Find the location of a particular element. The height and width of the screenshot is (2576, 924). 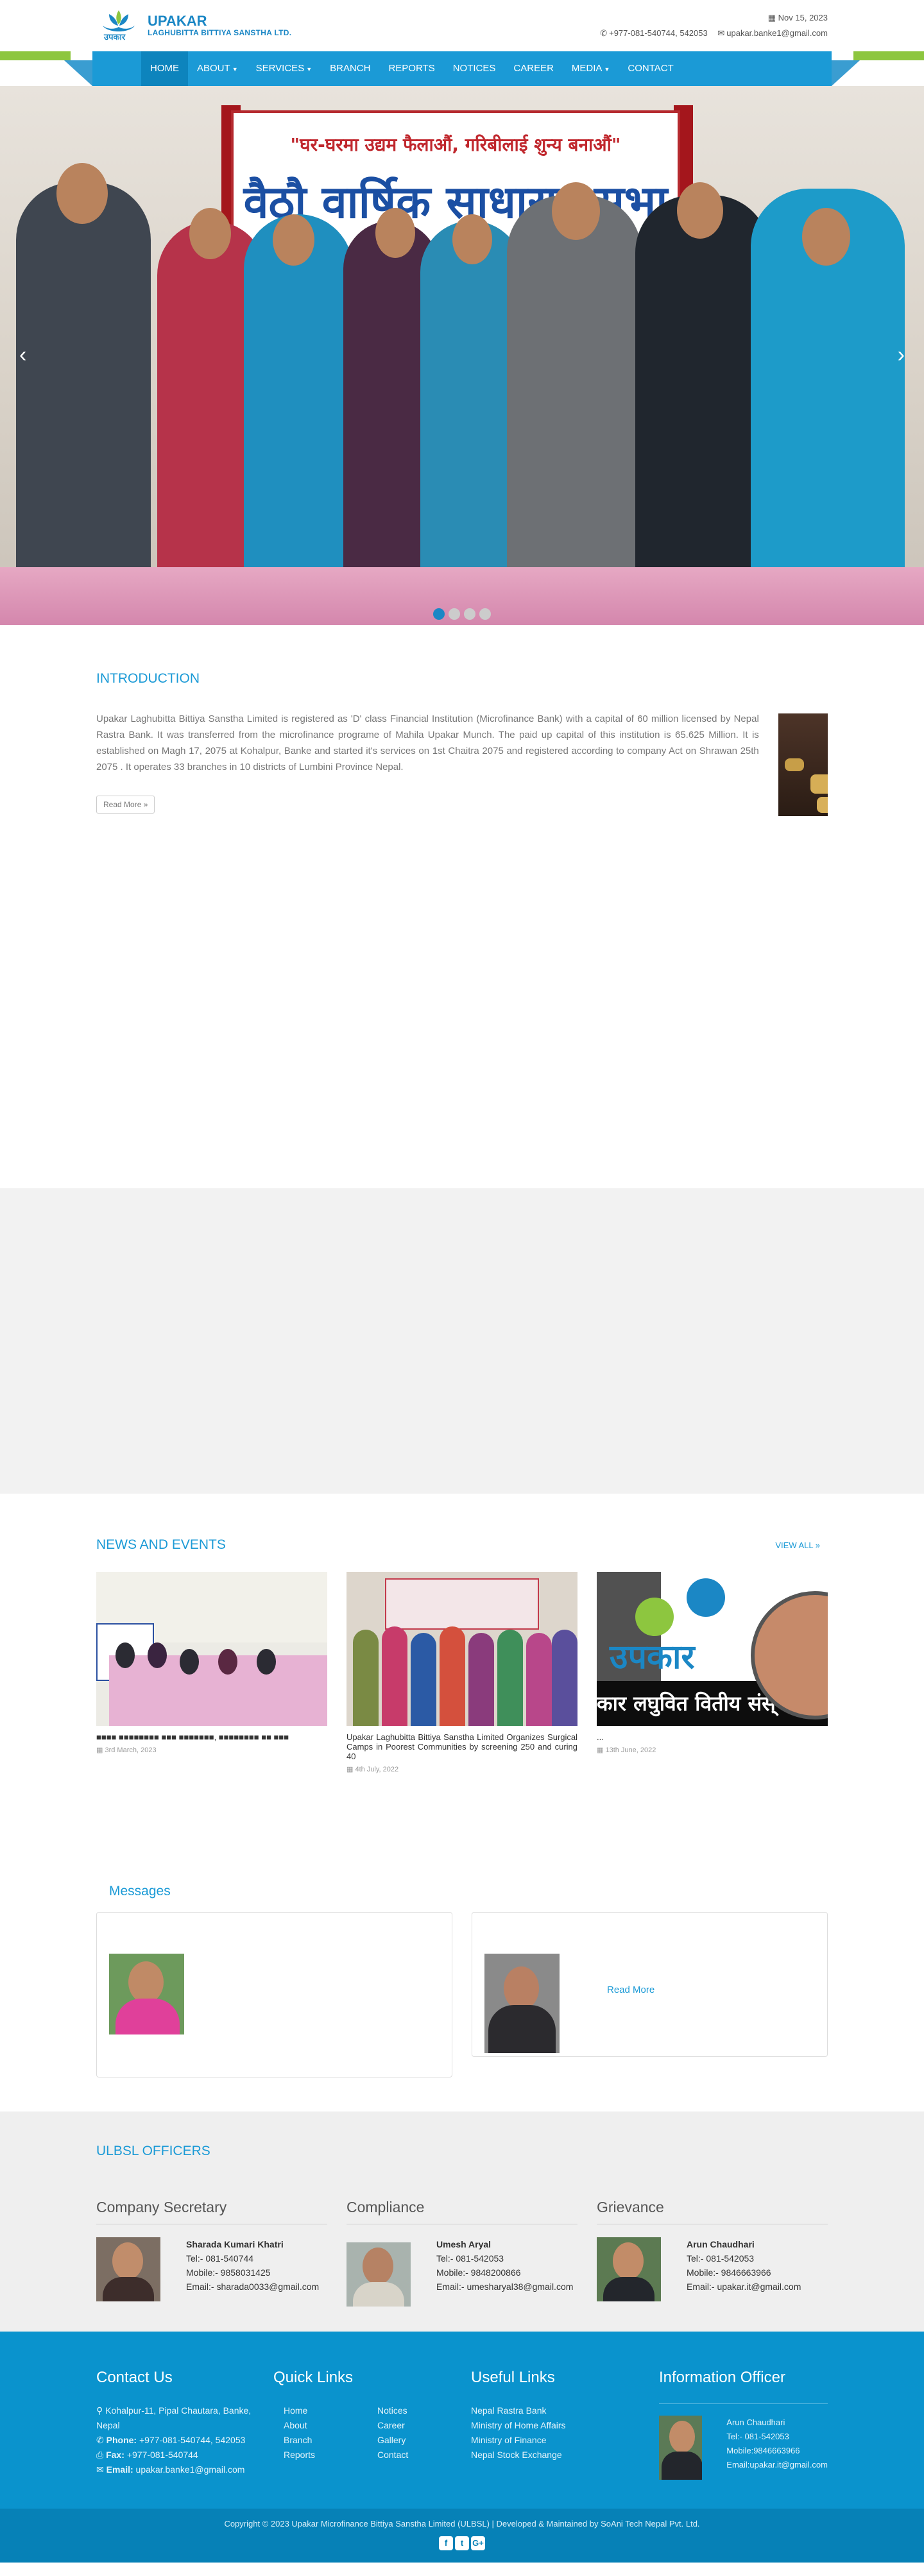

carousel-indicators is located at coordinates (462, 614).